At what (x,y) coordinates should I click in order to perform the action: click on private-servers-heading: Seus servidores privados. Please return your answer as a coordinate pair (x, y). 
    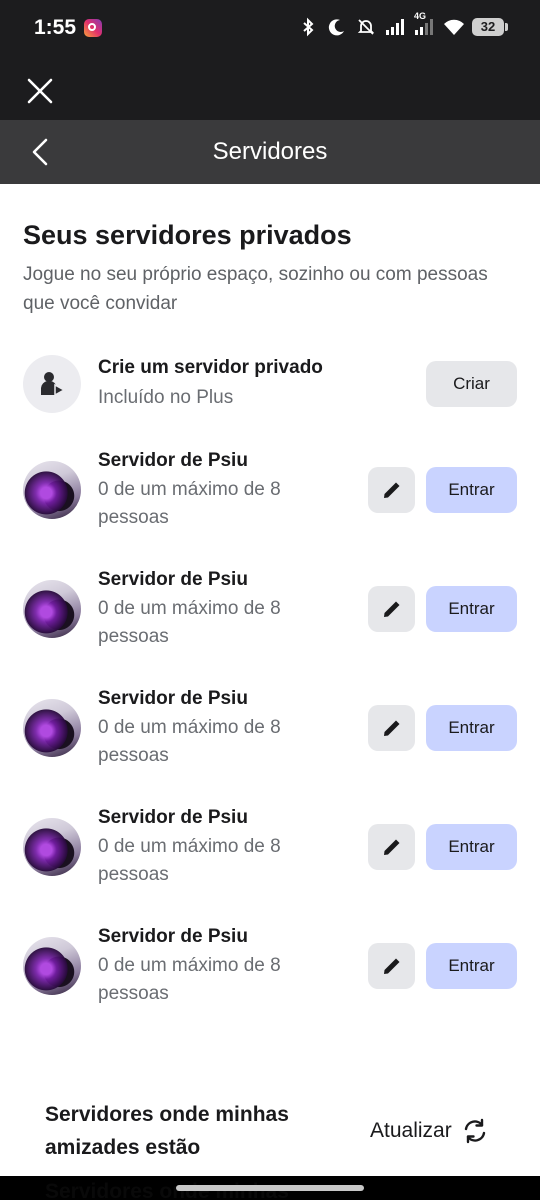
    Looking at the image, I should click on (187, 235).